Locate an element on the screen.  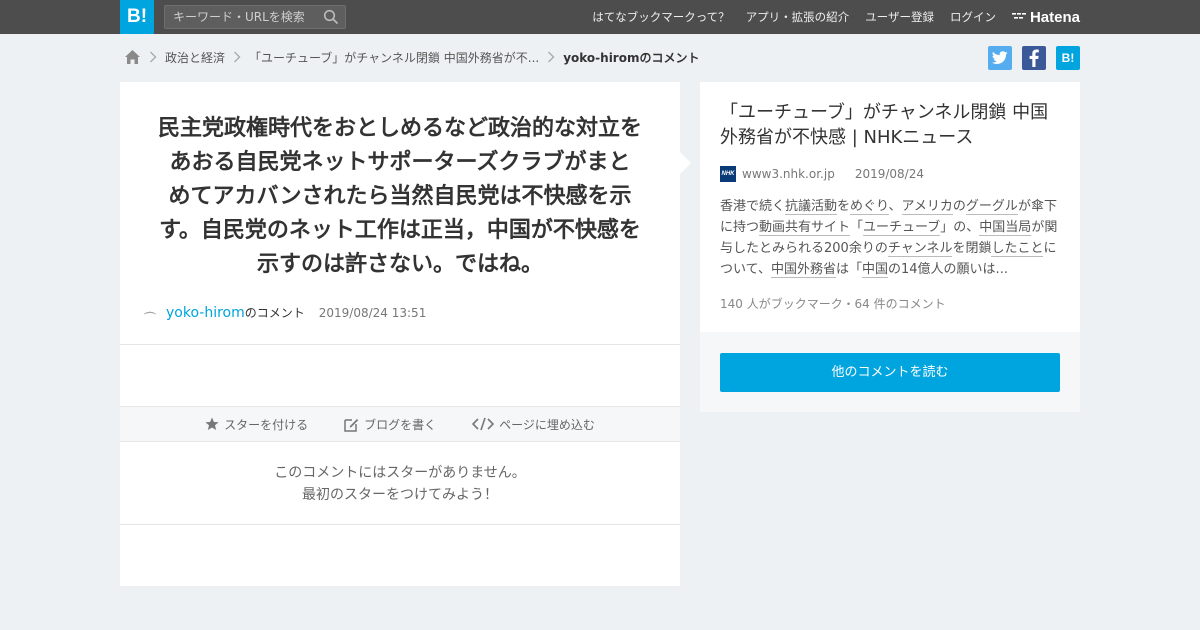
keyword-link: 中国当局 is located at coordinates (1005, 228).